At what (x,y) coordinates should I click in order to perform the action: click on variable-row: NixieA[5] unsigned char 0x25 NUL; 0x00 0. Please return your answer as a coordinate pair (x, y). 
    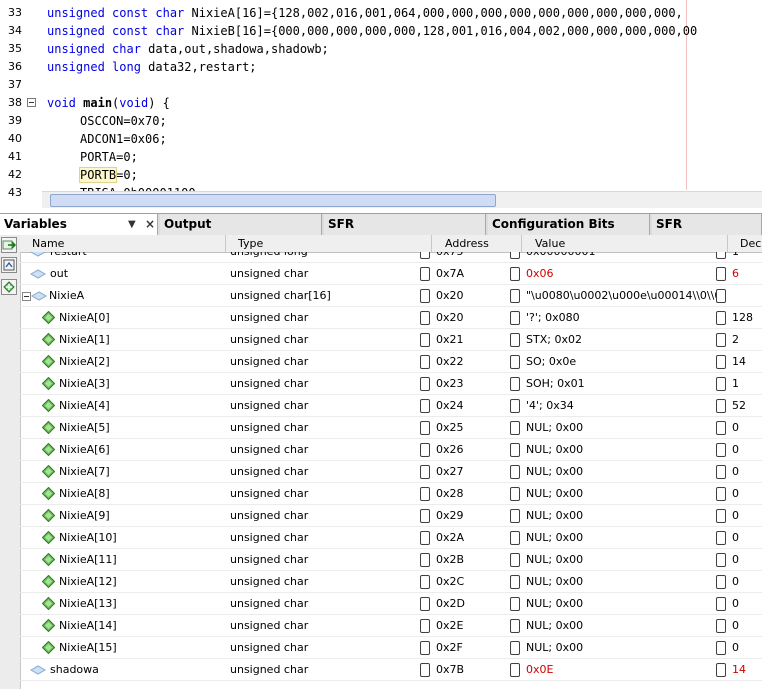
    Looking at the image, I should click on (391, 428).